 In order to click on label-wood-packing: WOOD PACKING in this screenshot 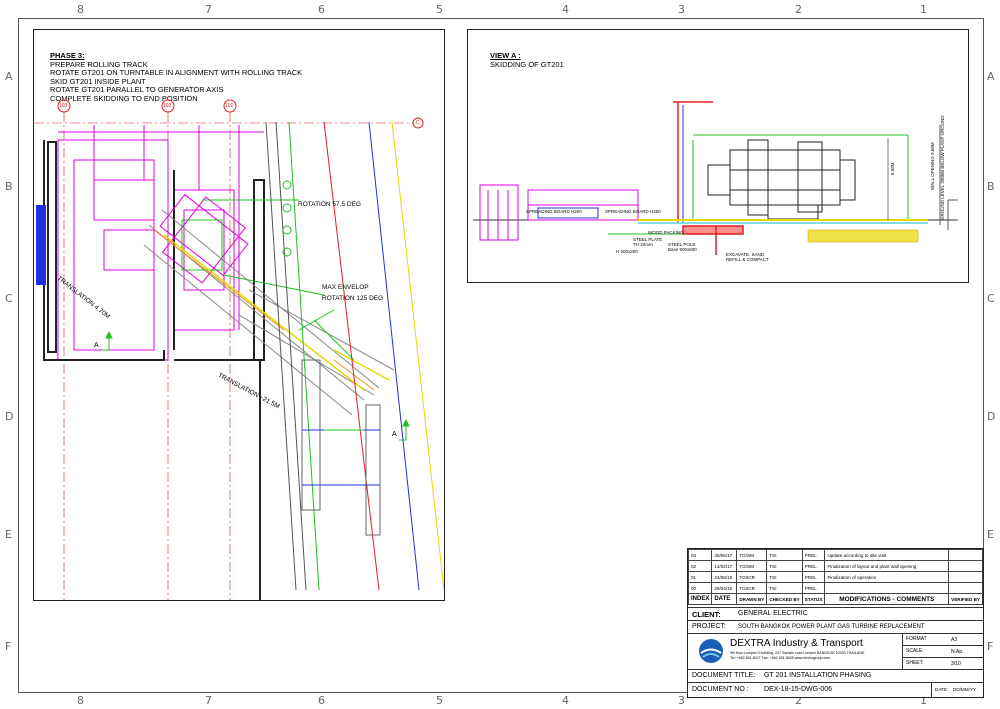, I will do `click(666, 232)`.